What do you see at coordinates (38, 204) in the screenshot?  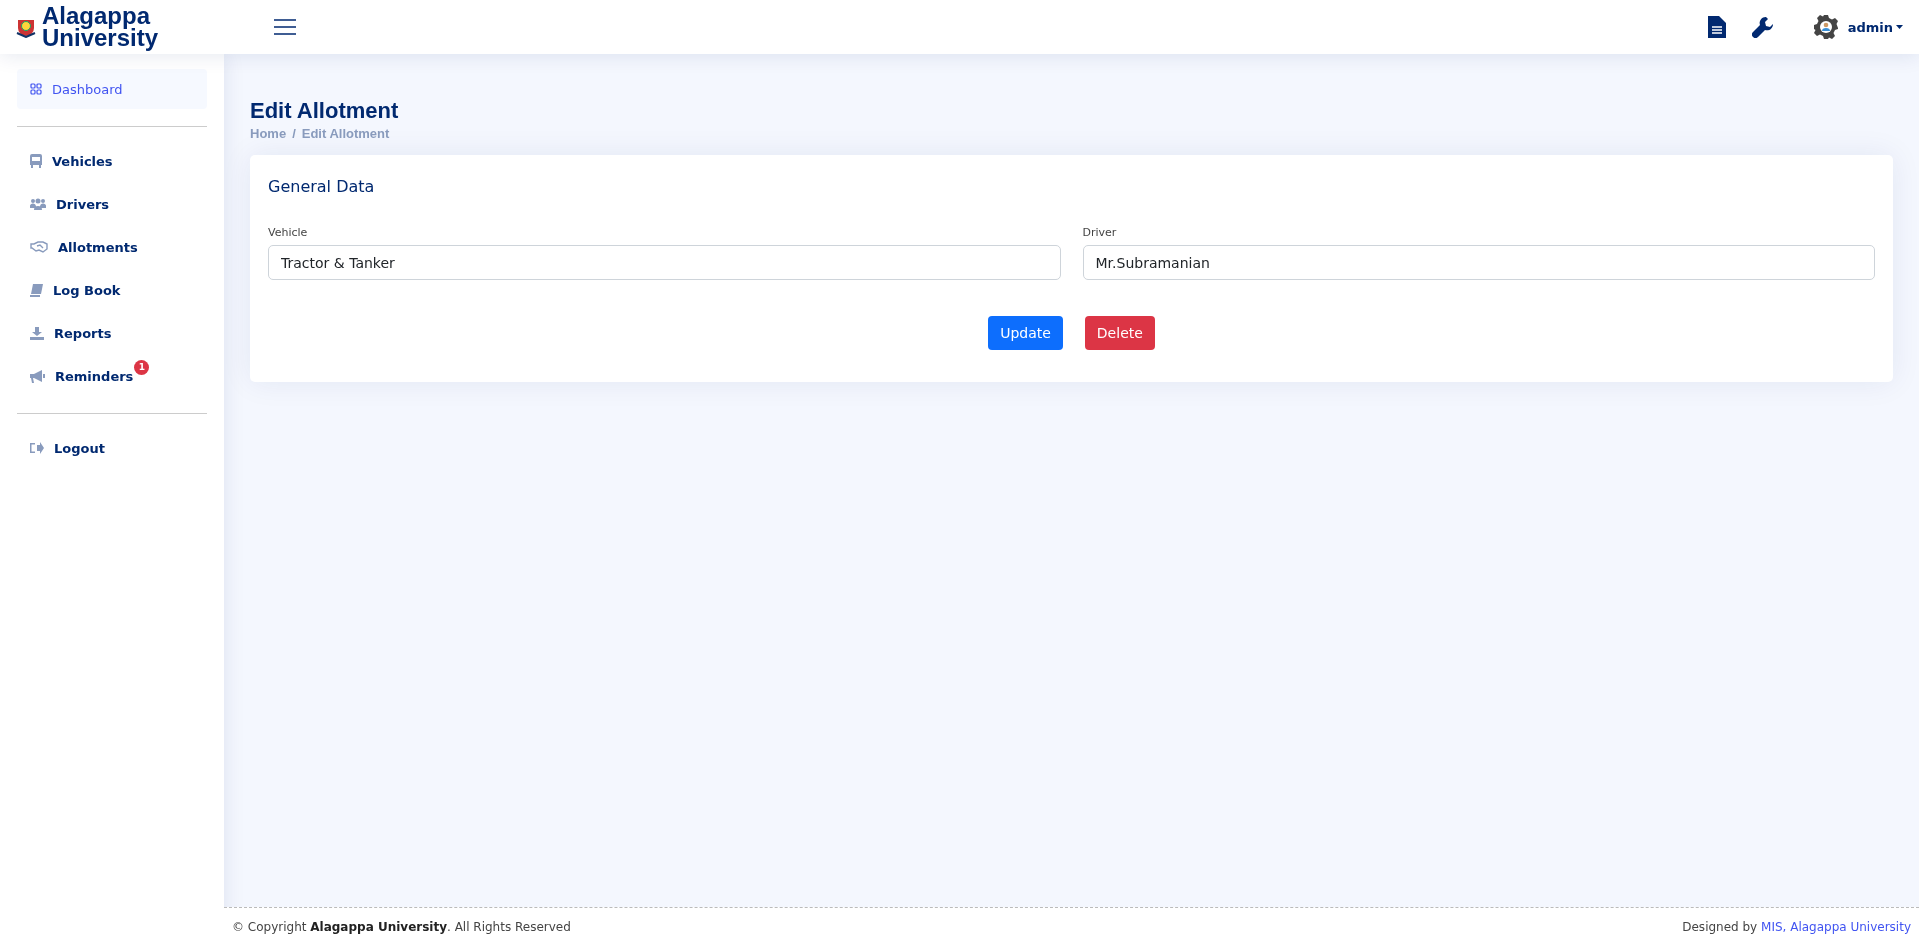 I see `users-icon` at bounding box center [38, 204].